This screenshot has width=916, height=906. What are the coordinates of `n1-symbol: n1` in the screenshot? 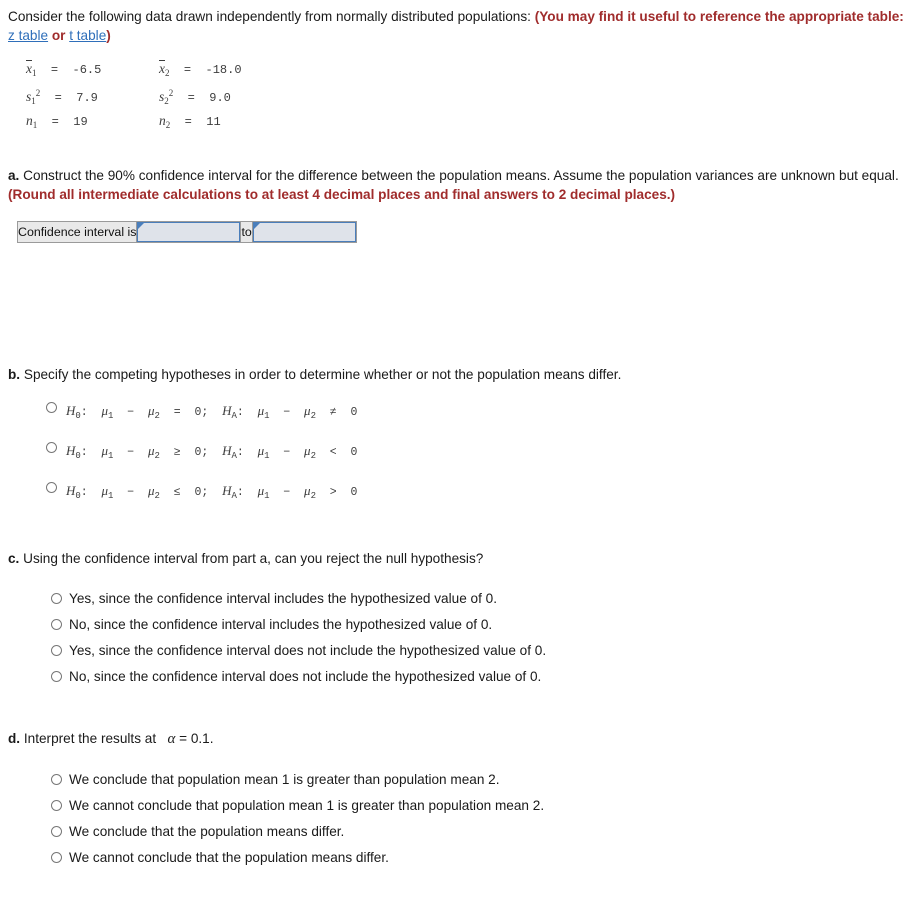 It's located at (32, 121).